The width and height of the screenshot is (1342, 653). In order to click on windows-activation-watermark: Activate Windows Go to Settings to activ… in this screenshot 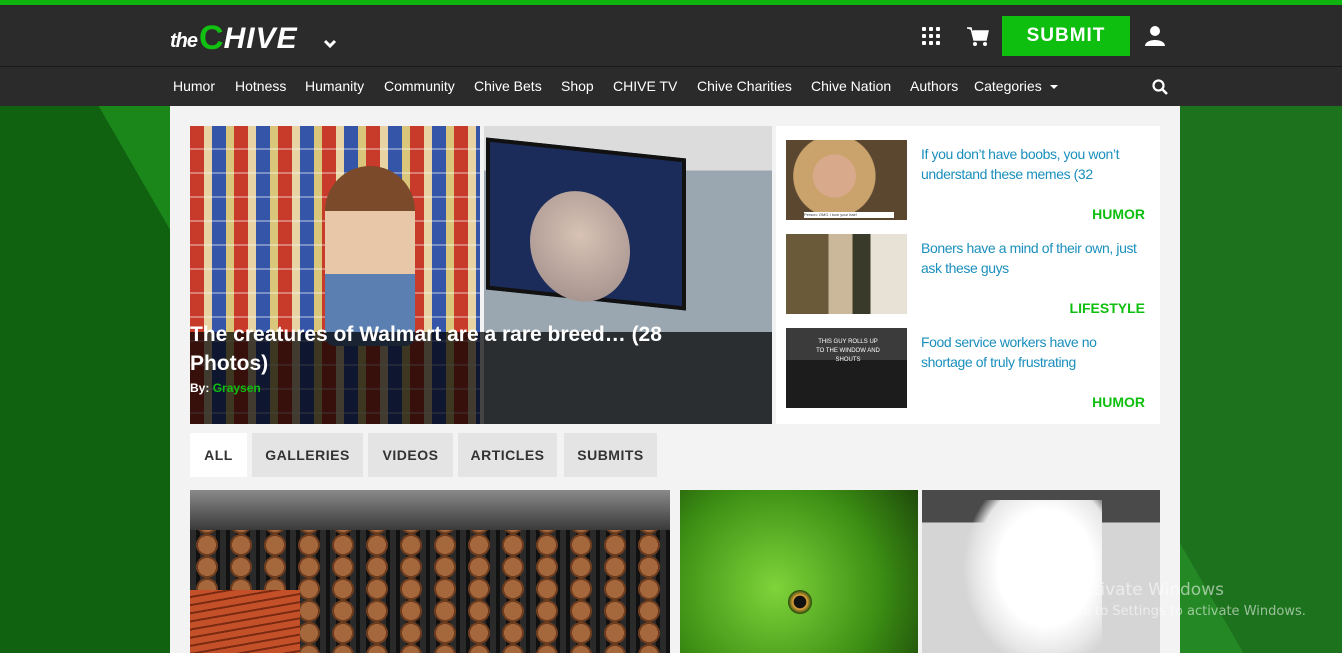, I will do `click(1189, 599)`.